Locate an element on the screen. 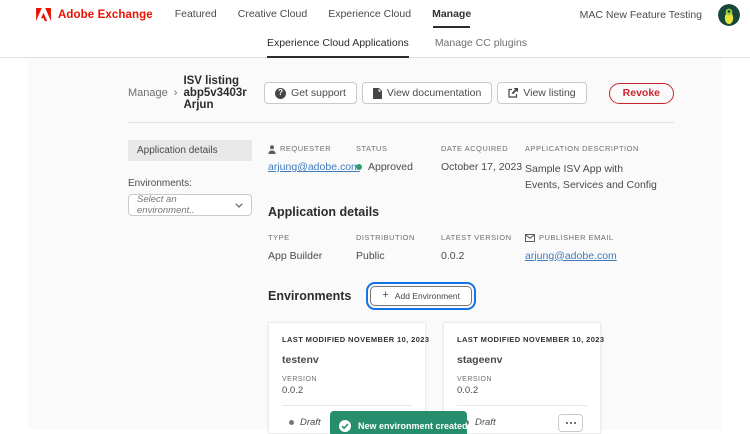  nav-item-featured: Featured is located at coordinates (196, 14).